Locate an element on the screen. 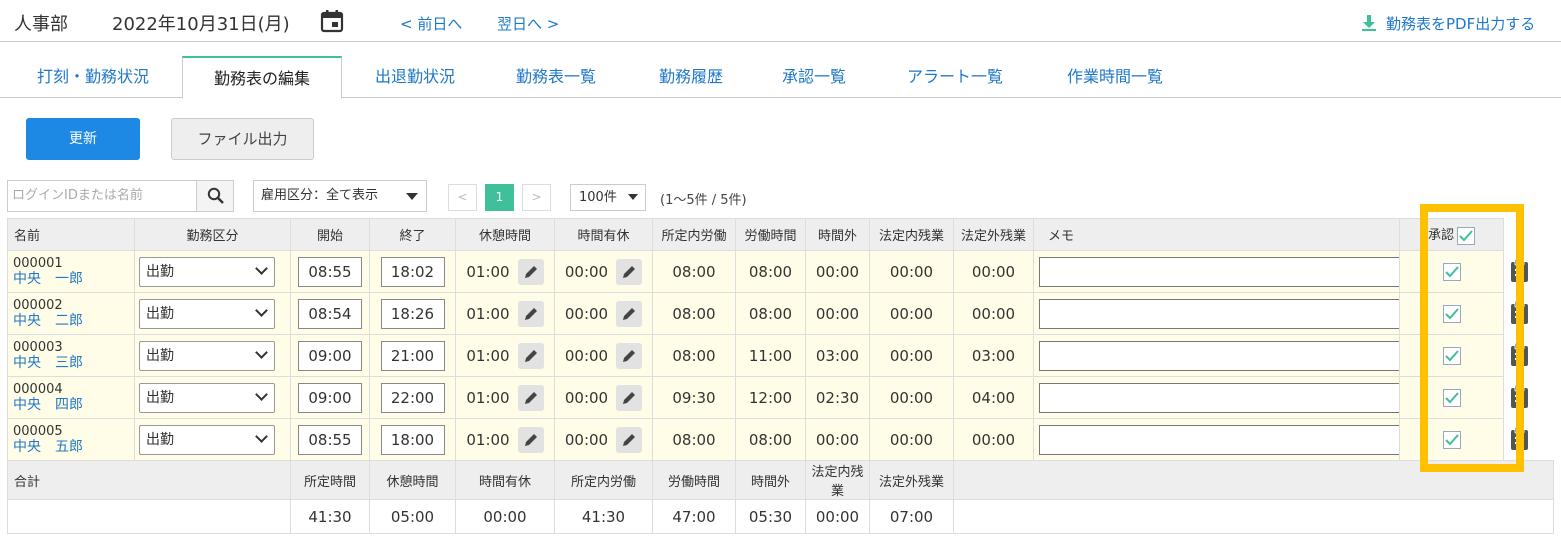  work-type-value: 出勤 is located at coordinates (160, 313).